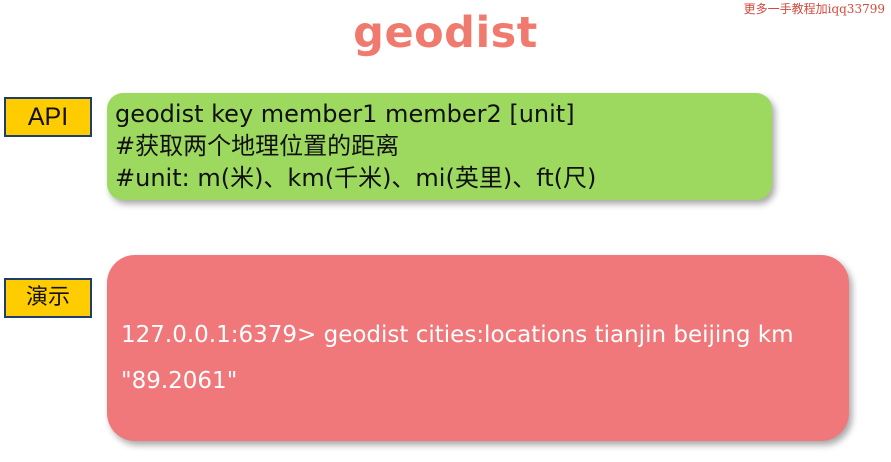  Describe the element at coordinates (179, 381) in the screenshot. I see `demo-result-line: "89.2061"` at that location.